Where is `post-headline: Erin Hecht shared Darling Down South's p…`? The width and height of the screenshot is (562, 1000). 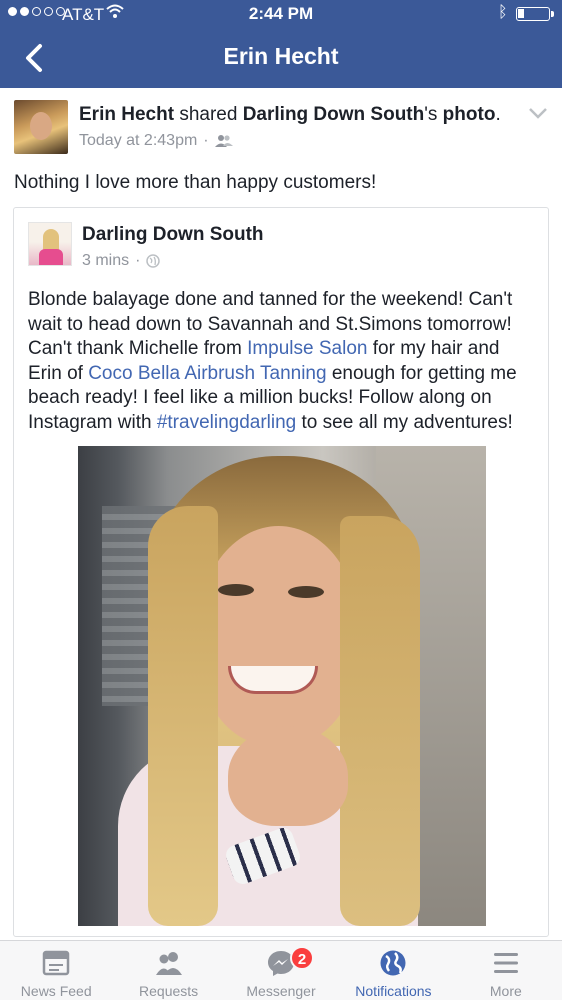
post-headline: Erin Hecht shared Darling Down South's p… is located at coordinates (290, 115).